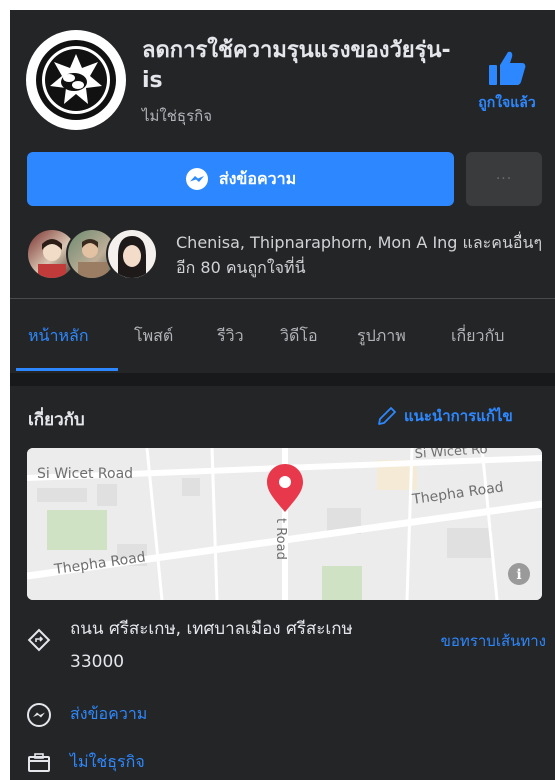  Describe the element at coordinates (153, 336) in the screenshot. I see `tab-posts: โพสต์` at that location.